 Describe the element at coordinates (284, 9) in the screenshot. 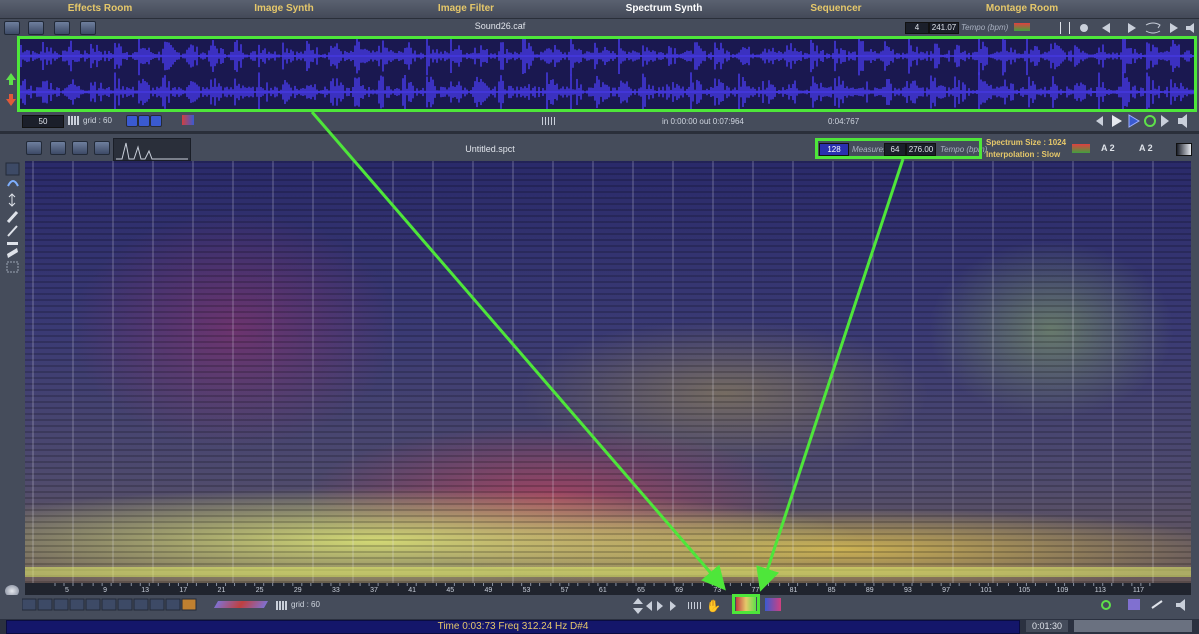

I see `tab-image-synth: Image Synth` at that location.